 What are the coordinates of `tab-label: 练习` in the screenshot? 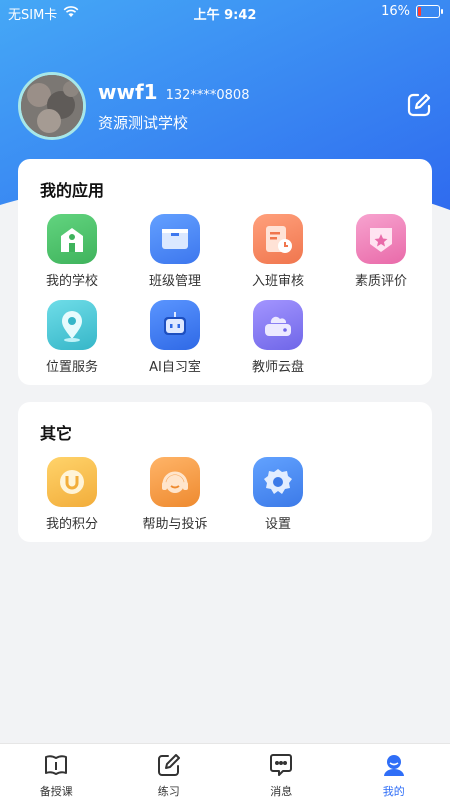 It's located at (168, 791).